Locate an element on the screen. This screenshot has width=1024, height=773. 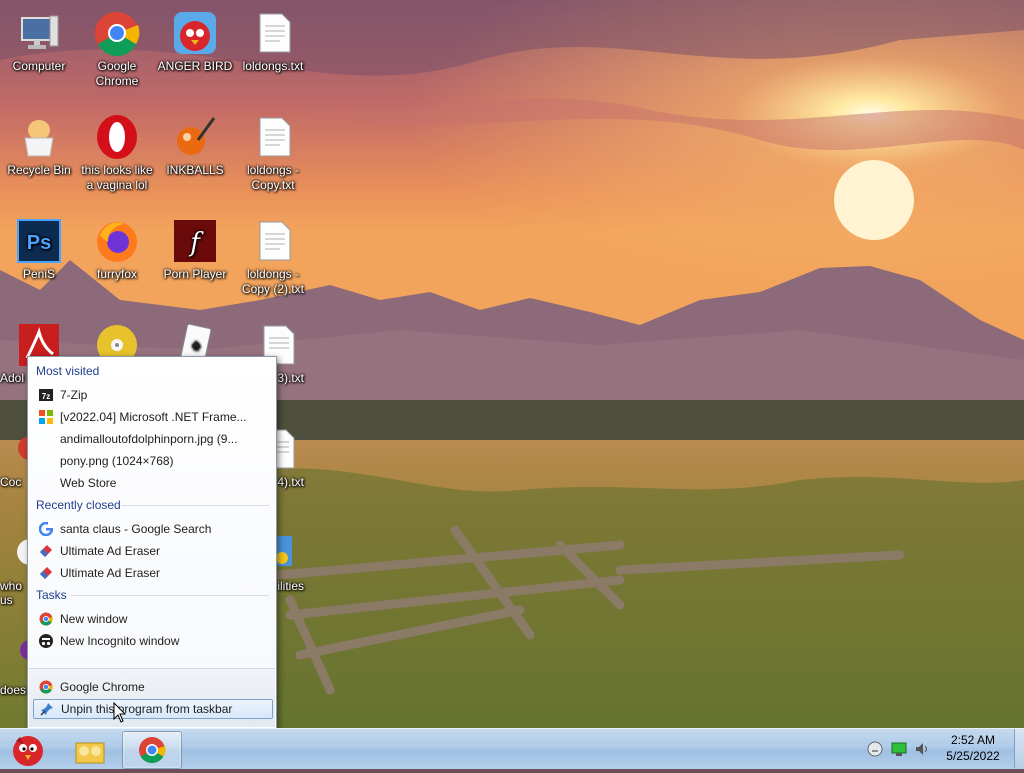
desktop-icon-who-us: who us is located at coordinates (21, 566).